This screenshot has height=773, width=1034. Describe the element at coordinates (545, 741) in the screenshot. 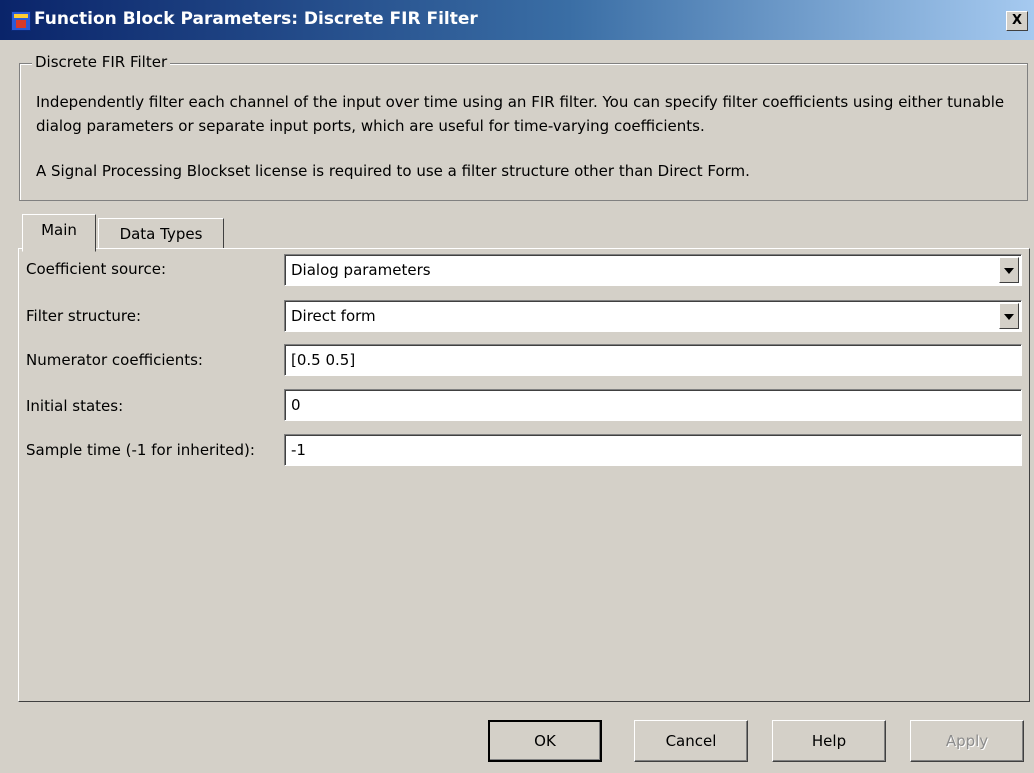

I see `ok-button: OK` at that location.